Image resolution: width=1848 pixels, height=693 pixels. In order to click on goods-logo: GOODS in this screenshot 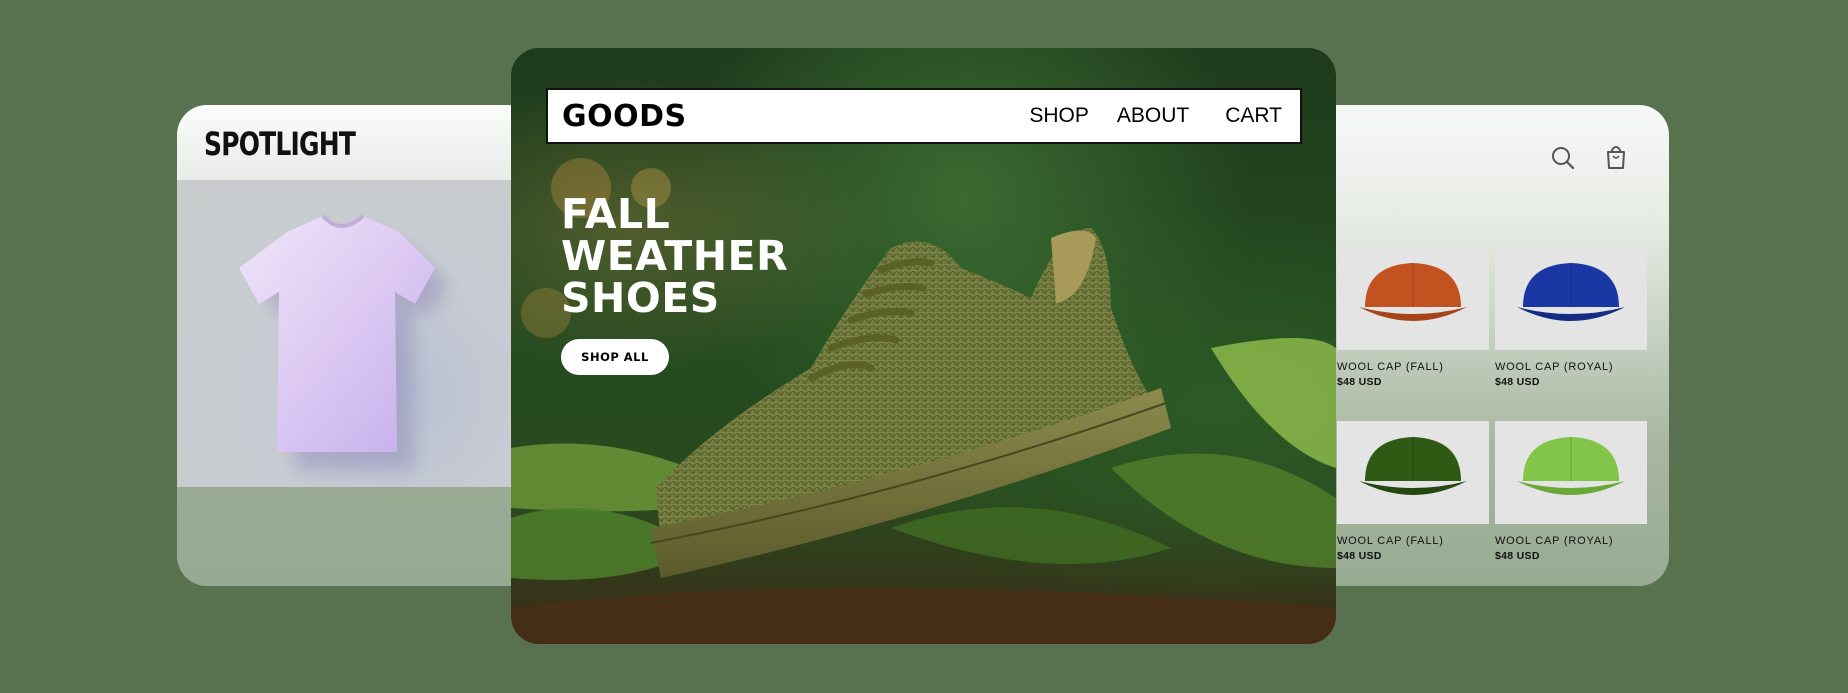, I will do `click(624, 116)`.